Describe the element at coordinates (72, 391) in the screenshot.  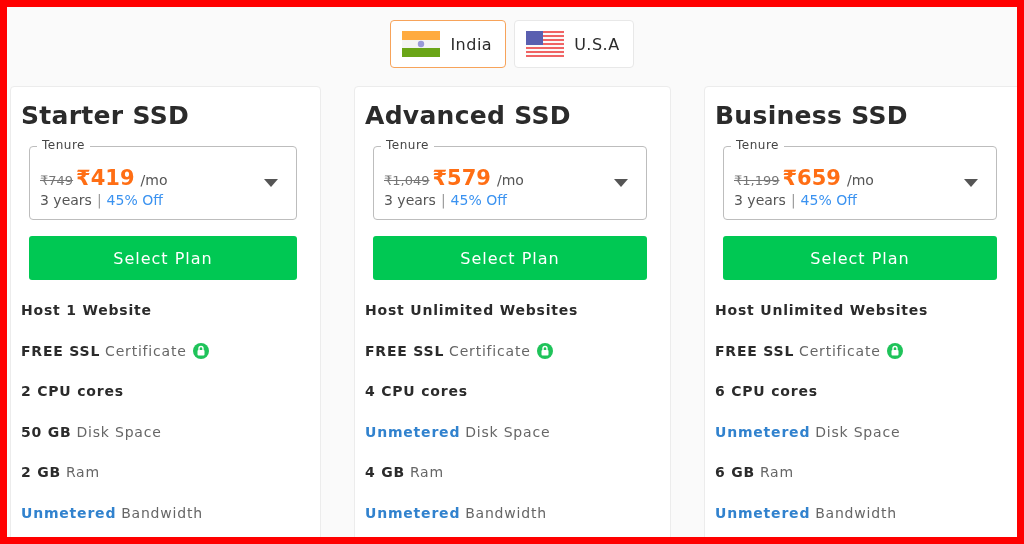
I see `feature-text: 2 CPU cores` at that location.